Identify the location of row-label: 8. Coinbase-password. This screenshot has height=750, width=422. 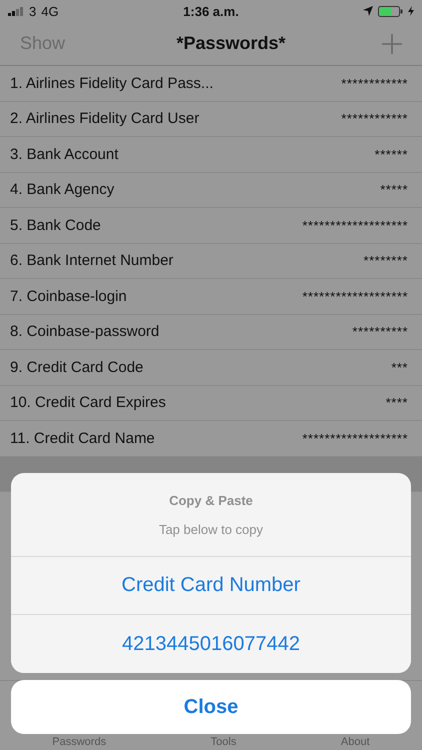
(85, 331).